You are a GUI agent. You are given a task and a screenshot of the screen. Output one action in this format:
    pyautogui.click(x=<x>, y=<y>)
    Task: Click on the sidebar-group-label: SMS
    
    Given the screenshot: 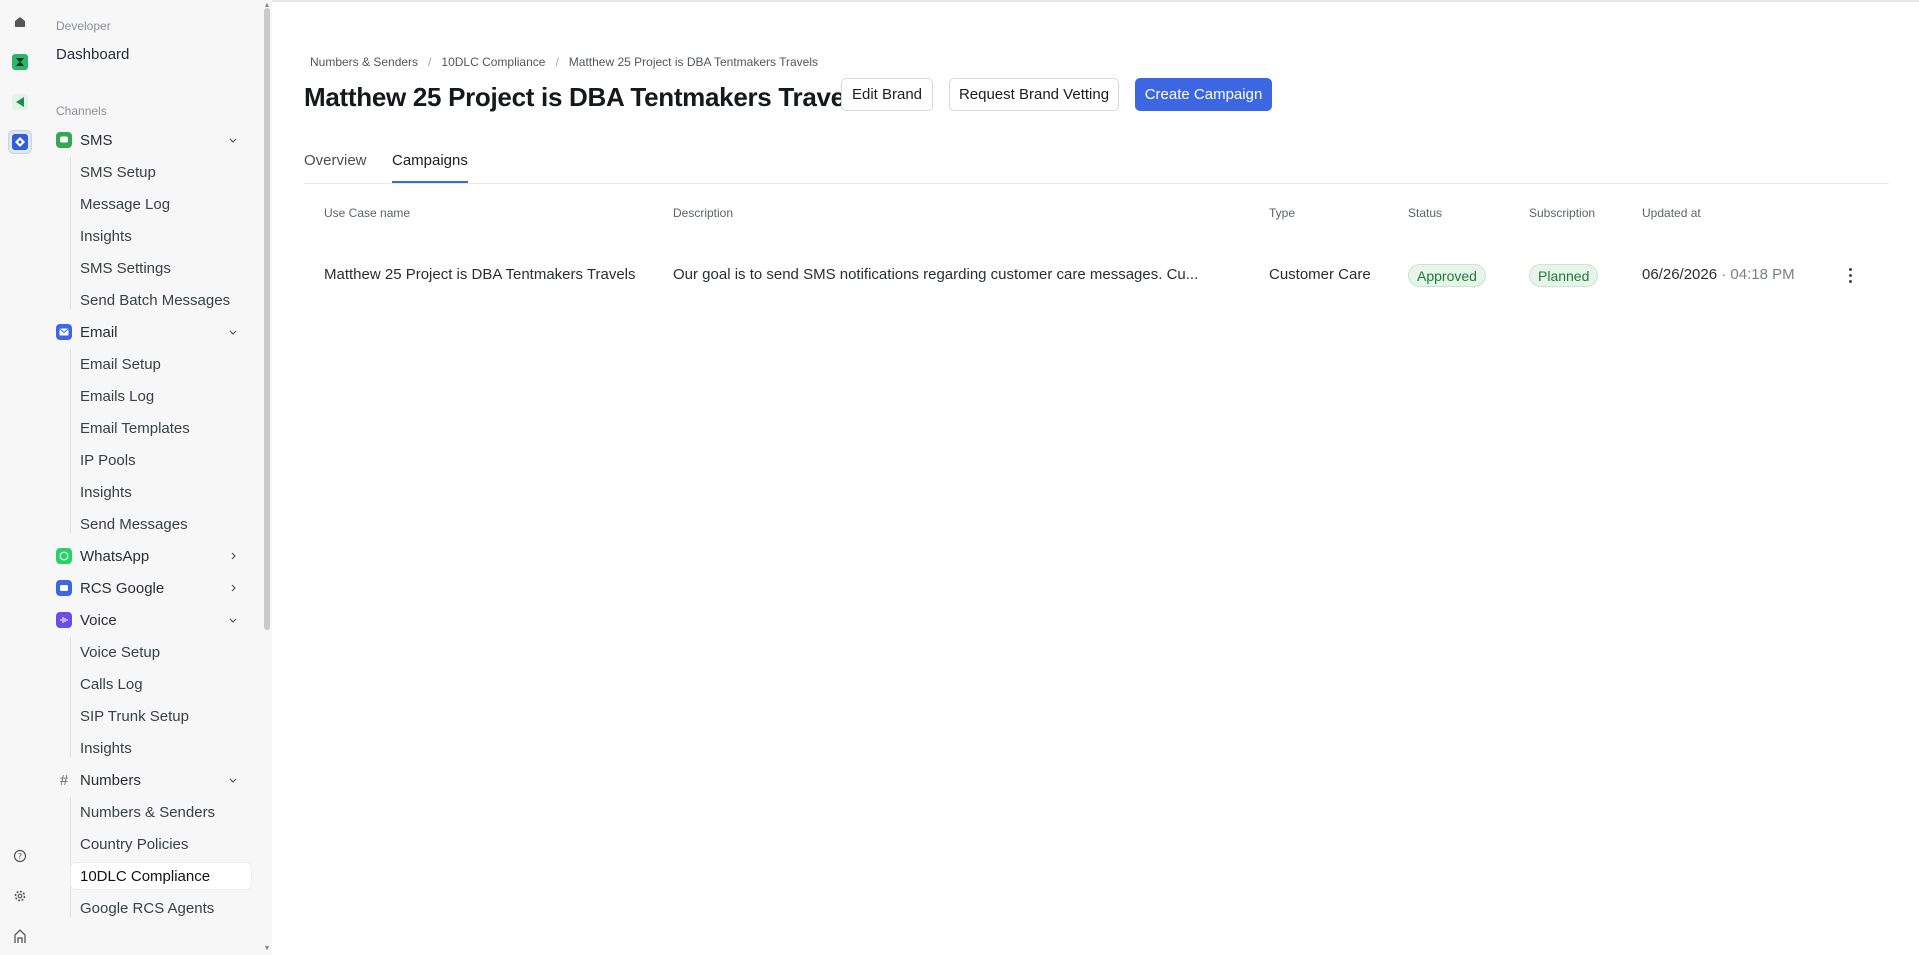 What is the action you would take?
    pyautogui.click(x=96, y=140)
    